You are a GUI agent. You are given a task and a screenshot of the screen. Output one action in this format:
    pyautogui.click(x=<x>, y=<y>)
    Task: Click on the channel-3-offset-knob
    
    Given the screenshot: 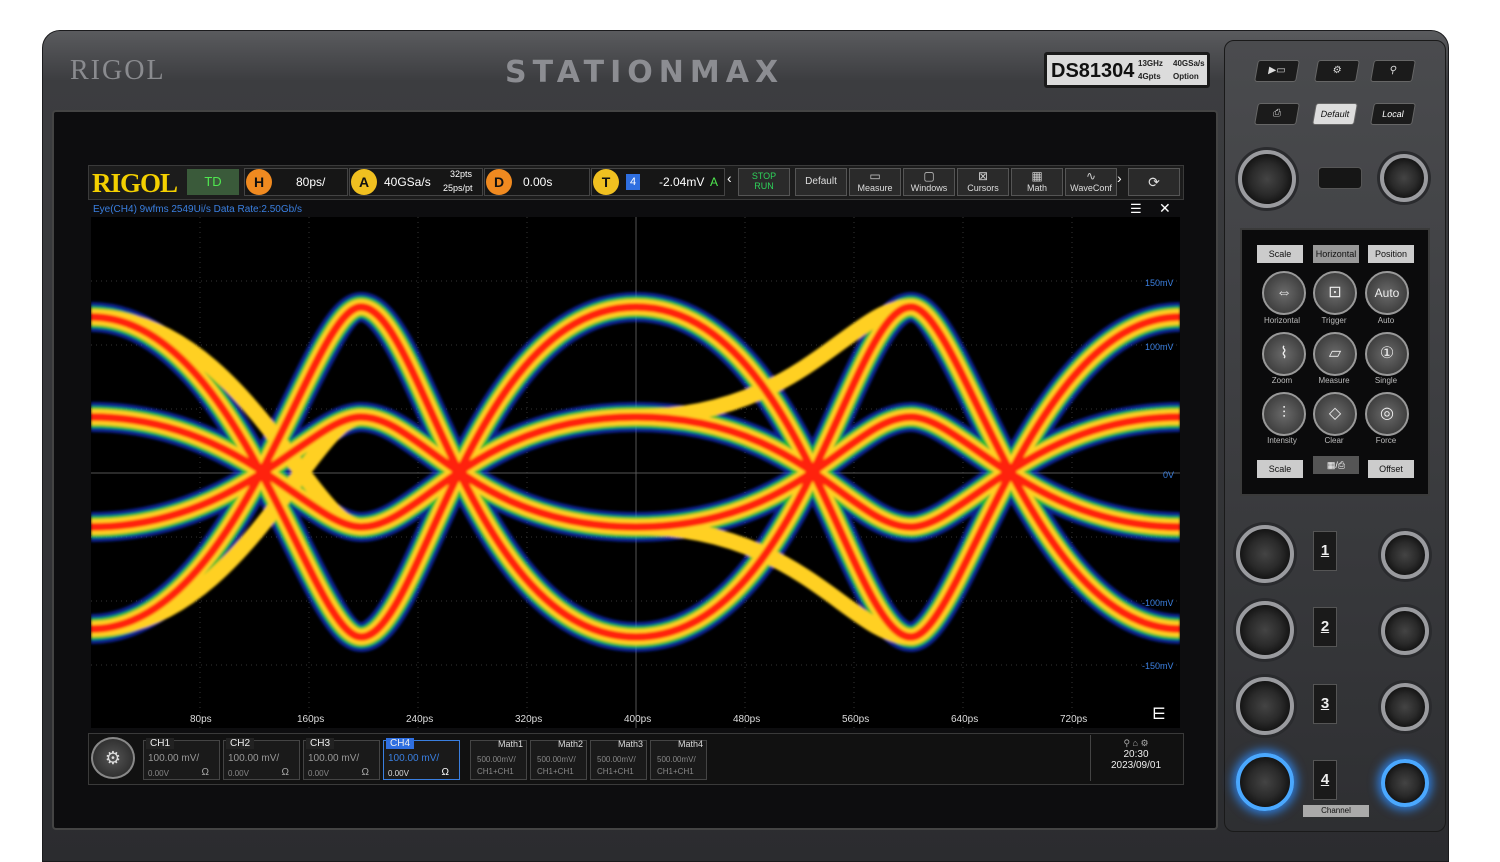 What is the action you would take?
    pyautogui.click(x=1405, y=707)
    